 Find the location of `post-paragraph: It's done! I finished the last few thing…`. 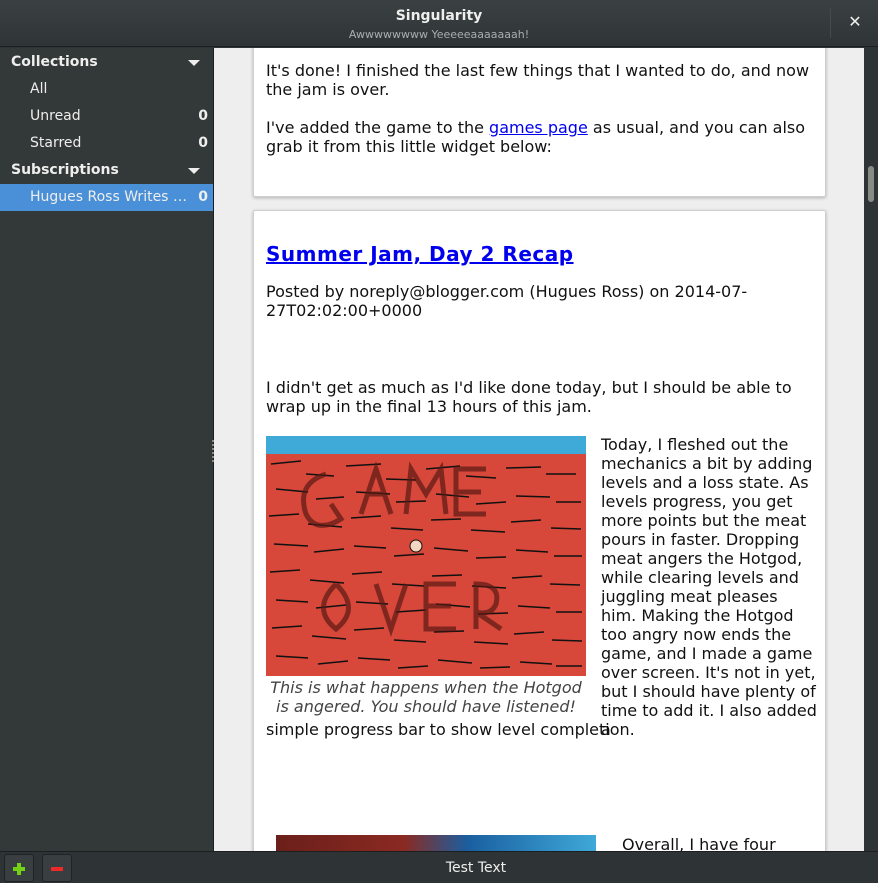

post-paragraph: It's done! I finished the last few thing… is located at coordinates (538, 80).